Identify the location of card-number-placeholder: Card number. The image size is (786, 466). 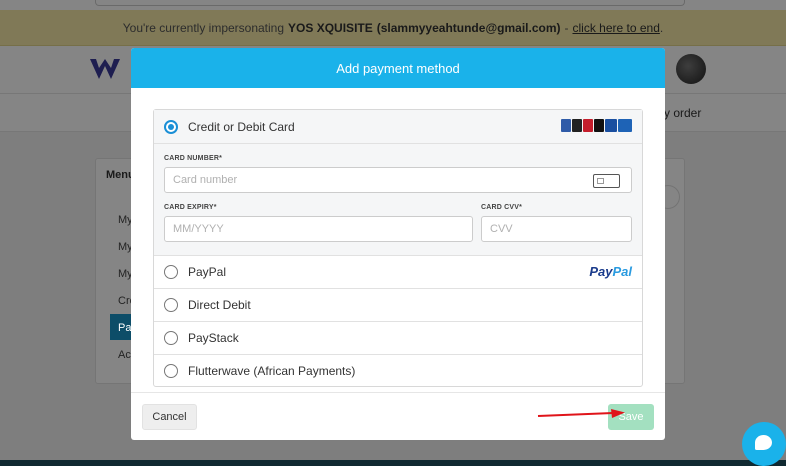
(205, 180).